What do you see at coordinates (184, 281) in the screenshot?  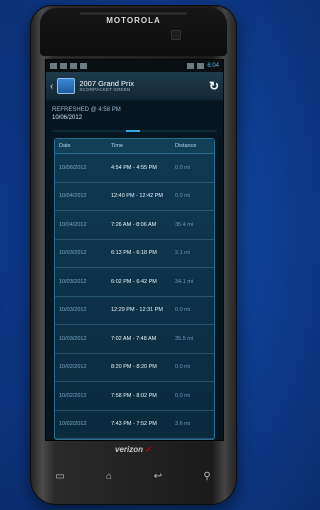 I see `row-distance: 34.1 mi` at bounding box center [184, 281].